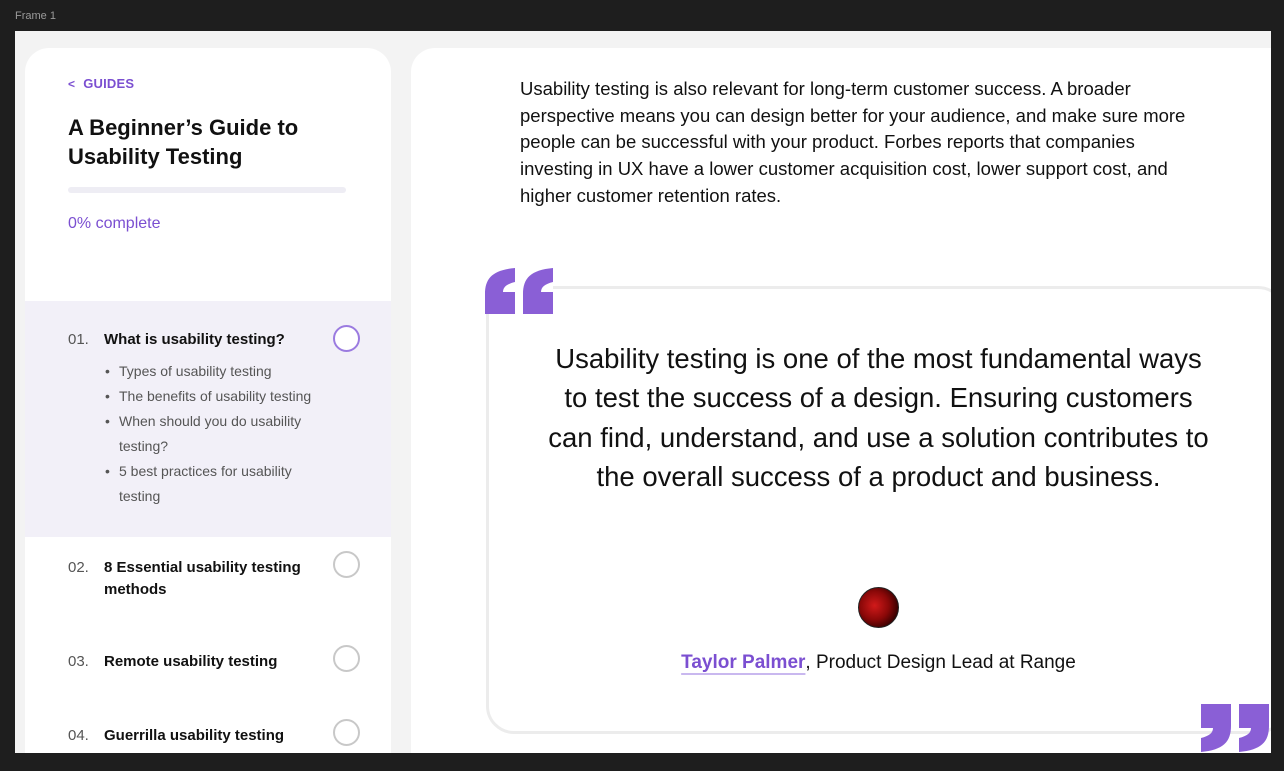 The width and height of the screenshot is (1284, 771). What do you see at coordinates (214, 340) in the screenshot?
I see `toc-label: What is usability testing?` at bounding box center [214, 340].